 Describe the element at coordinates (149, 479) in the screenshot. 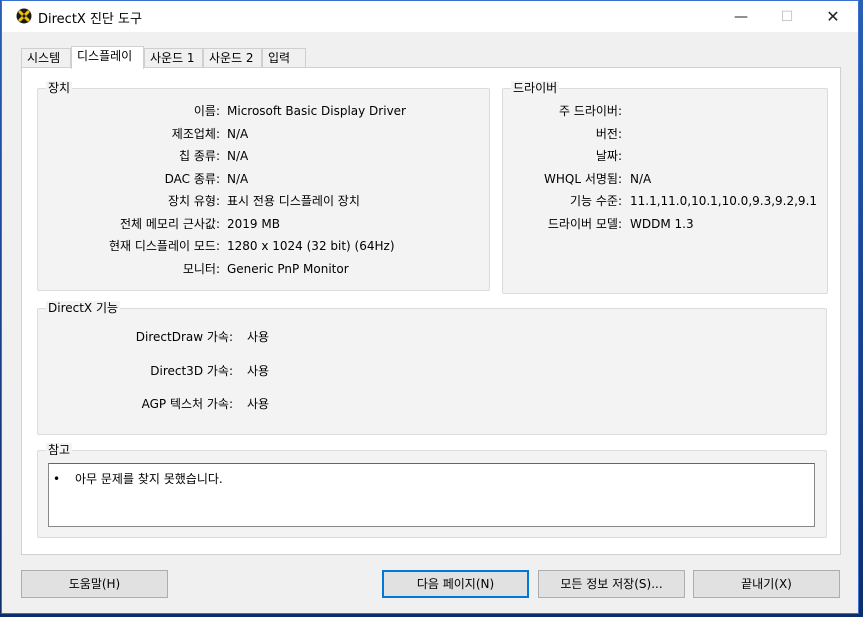

I see `note-item-text: 아무 문제를 찾지 못했습니다.` at that location.